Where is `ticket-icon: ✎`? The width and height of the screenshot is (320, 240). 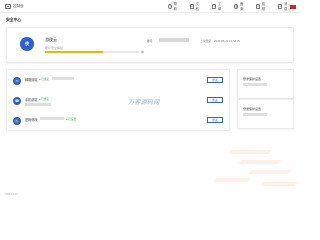
ticket-icon: ✎ is located at coordinates (214, 6).